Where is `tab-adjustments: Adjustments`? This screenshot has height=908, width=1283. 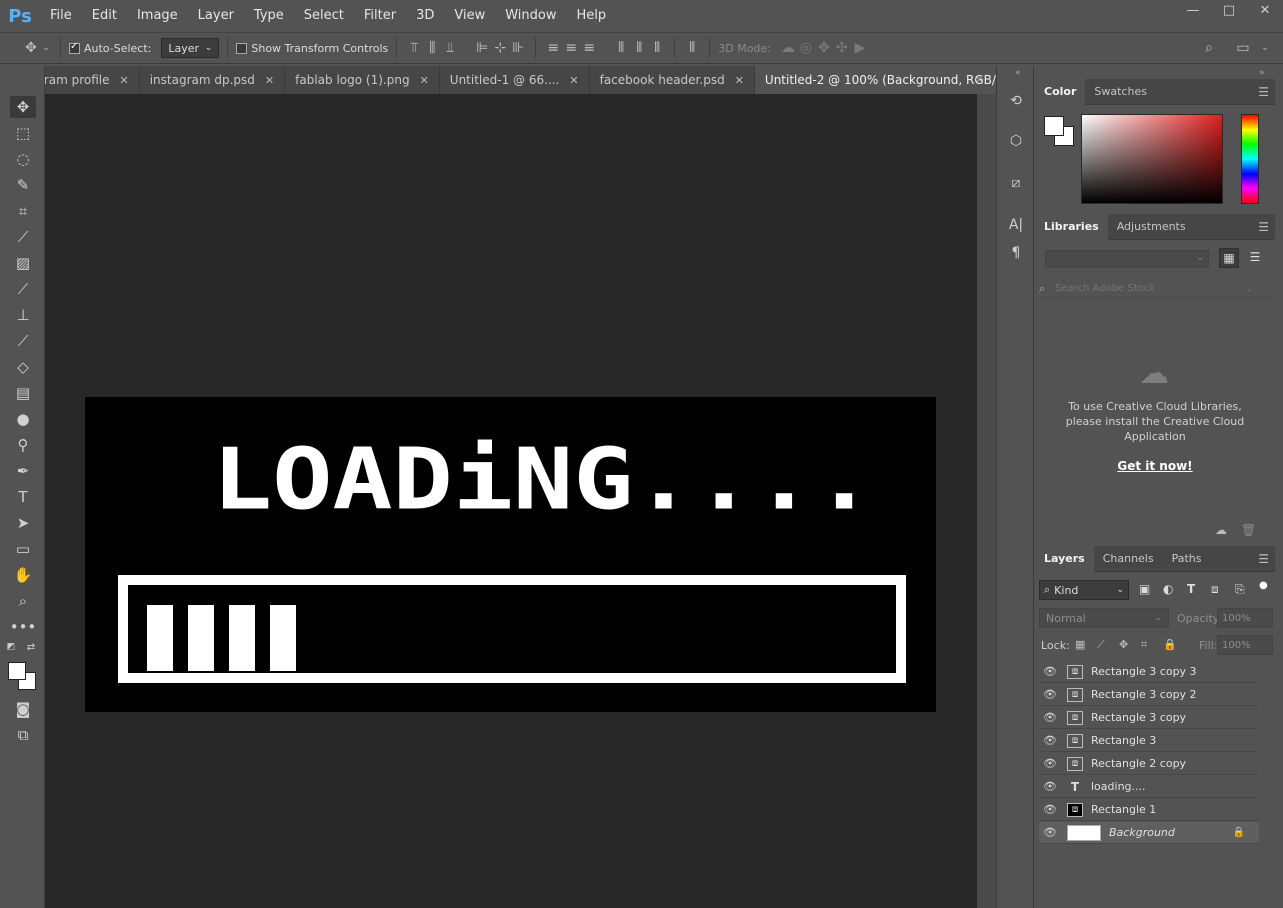
tab-adjustments: Adjustments is located at coordinates (1151, 227).